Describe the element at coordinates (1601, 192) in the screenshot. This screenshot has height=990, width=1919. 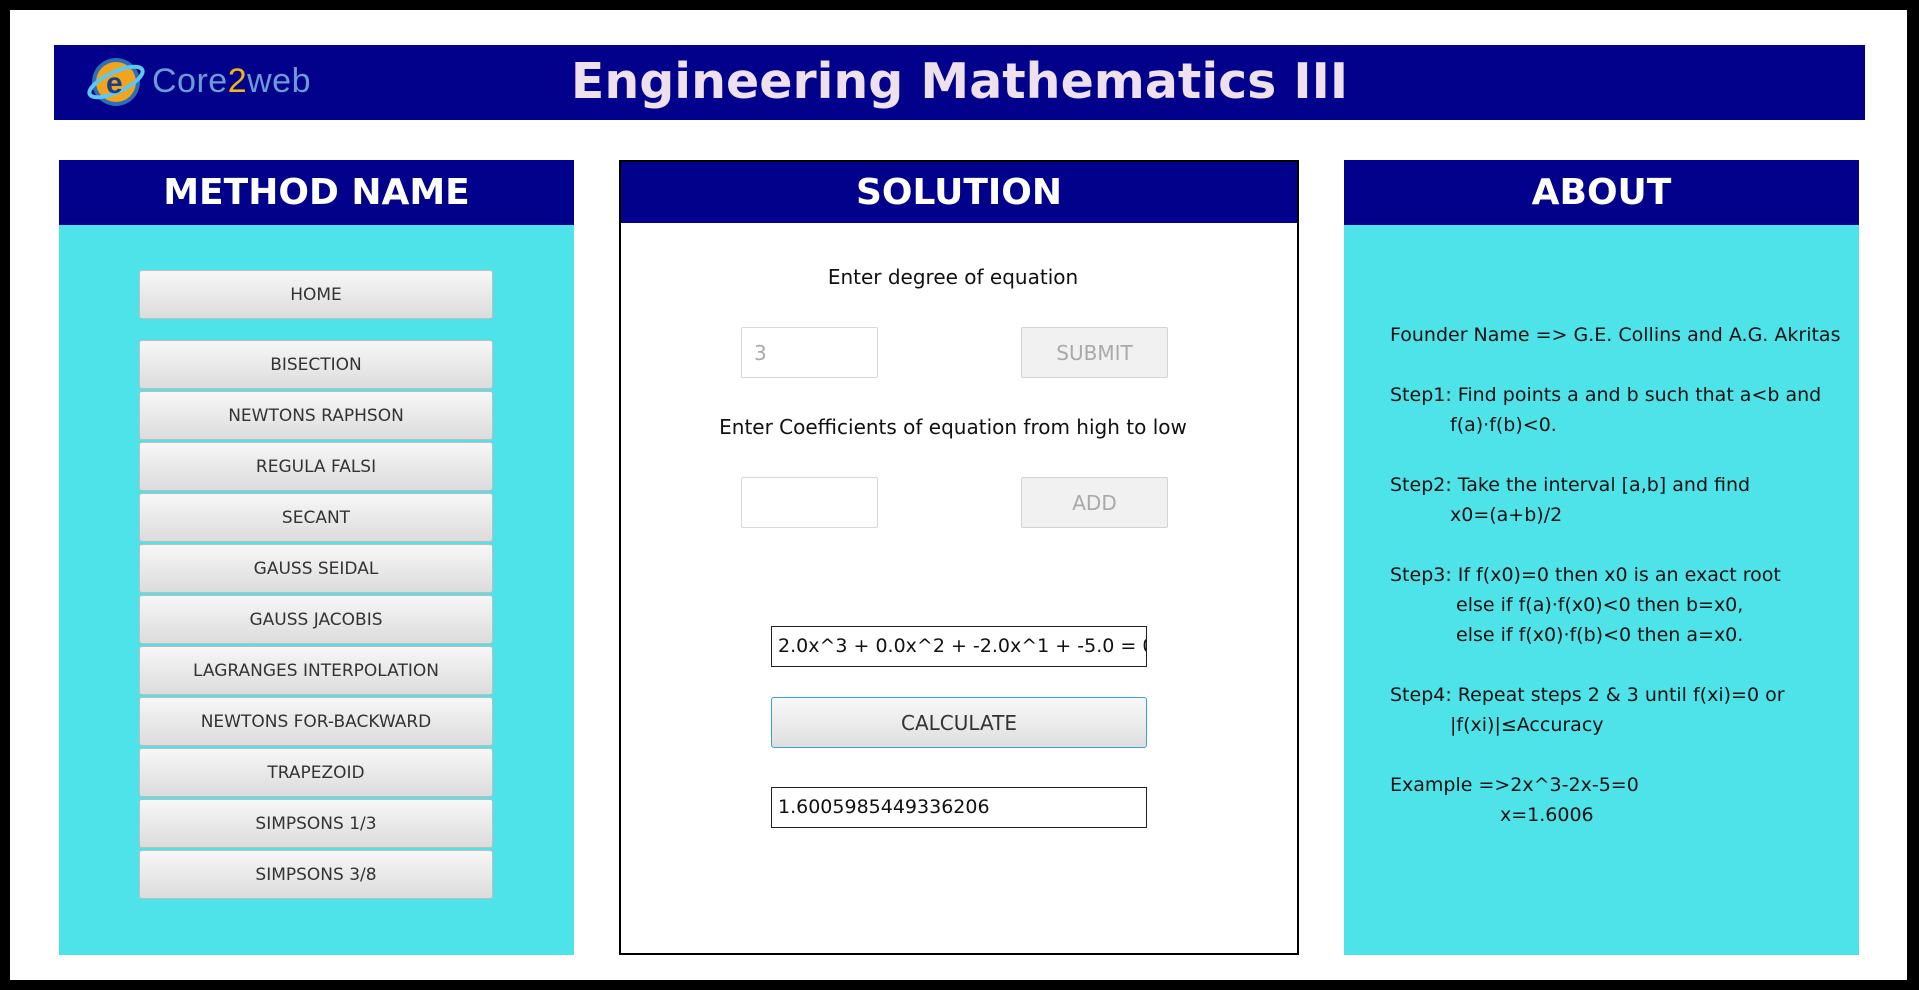
I see `about-header: ABOUT` at that location.